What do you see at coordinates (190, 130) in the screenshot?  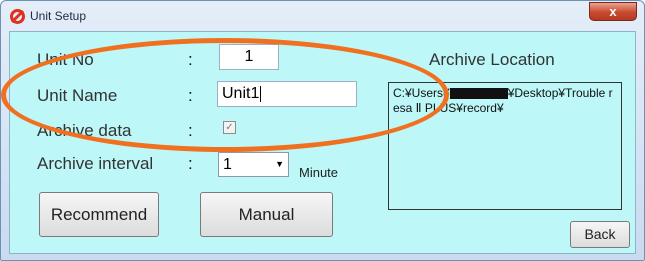 I see `archive-data-colon: :` at bounding box center [190, 130].